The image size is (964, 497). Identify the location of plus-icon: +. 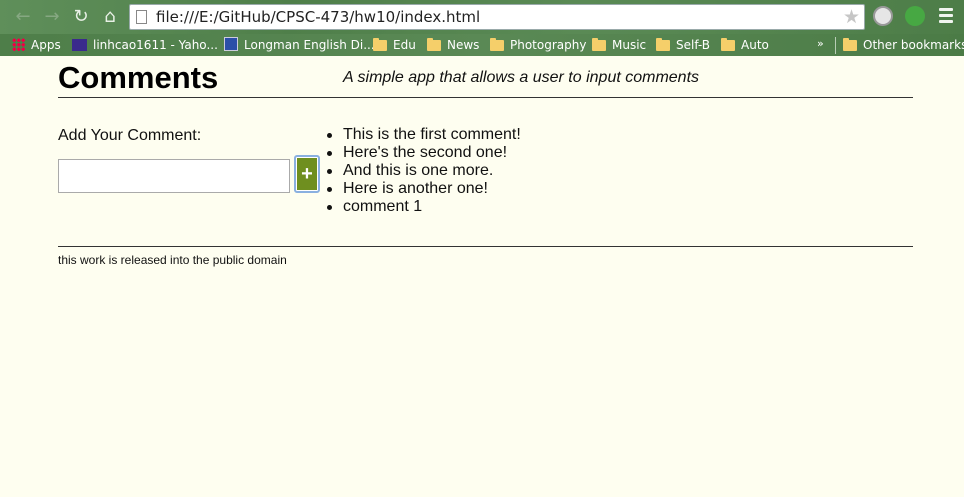
(307, 174).